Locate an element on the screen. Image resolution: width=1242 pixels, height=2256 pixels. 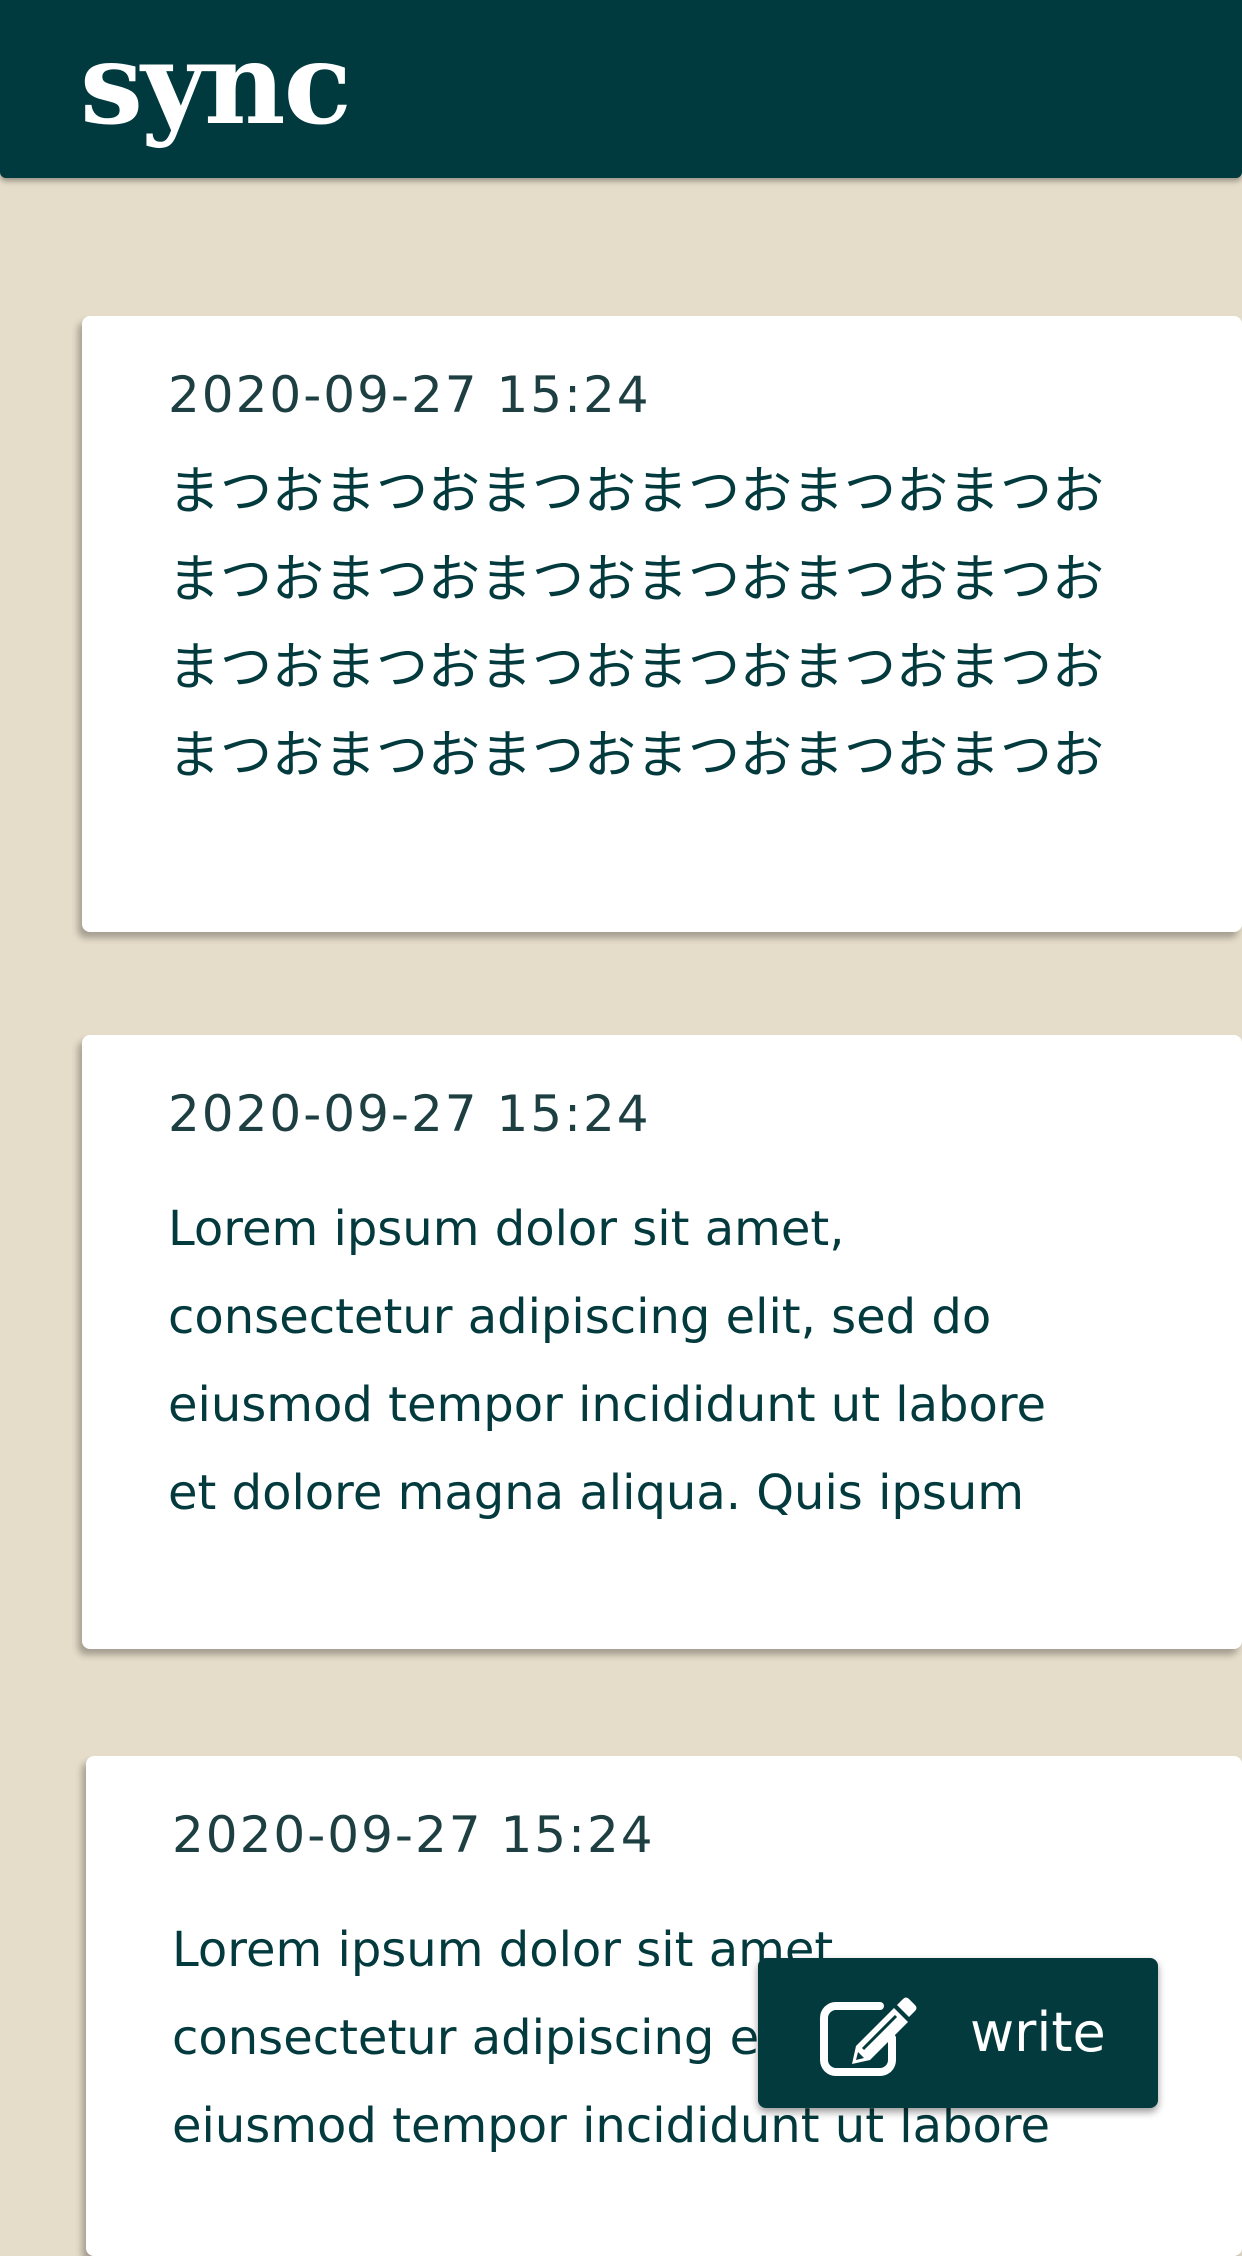
write-button-label: write is located at coordinates (1038, 2032).